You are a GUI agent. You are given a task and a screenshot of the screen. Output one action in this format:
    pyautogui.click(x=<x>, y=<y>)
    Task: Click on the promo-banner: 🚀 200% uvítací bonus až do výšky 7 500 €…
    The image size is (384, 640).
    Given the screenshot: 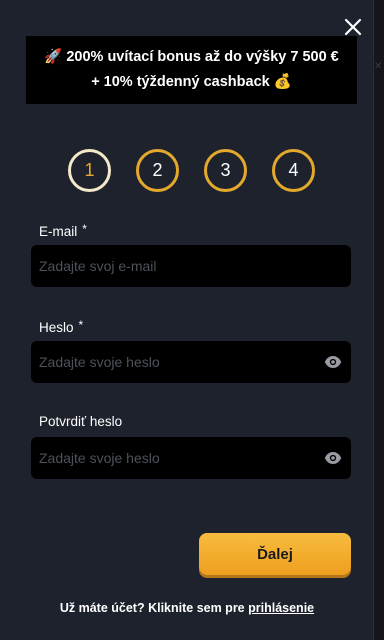 What is the action you would take?
    pyautogui.click(x=191, y=70)
    